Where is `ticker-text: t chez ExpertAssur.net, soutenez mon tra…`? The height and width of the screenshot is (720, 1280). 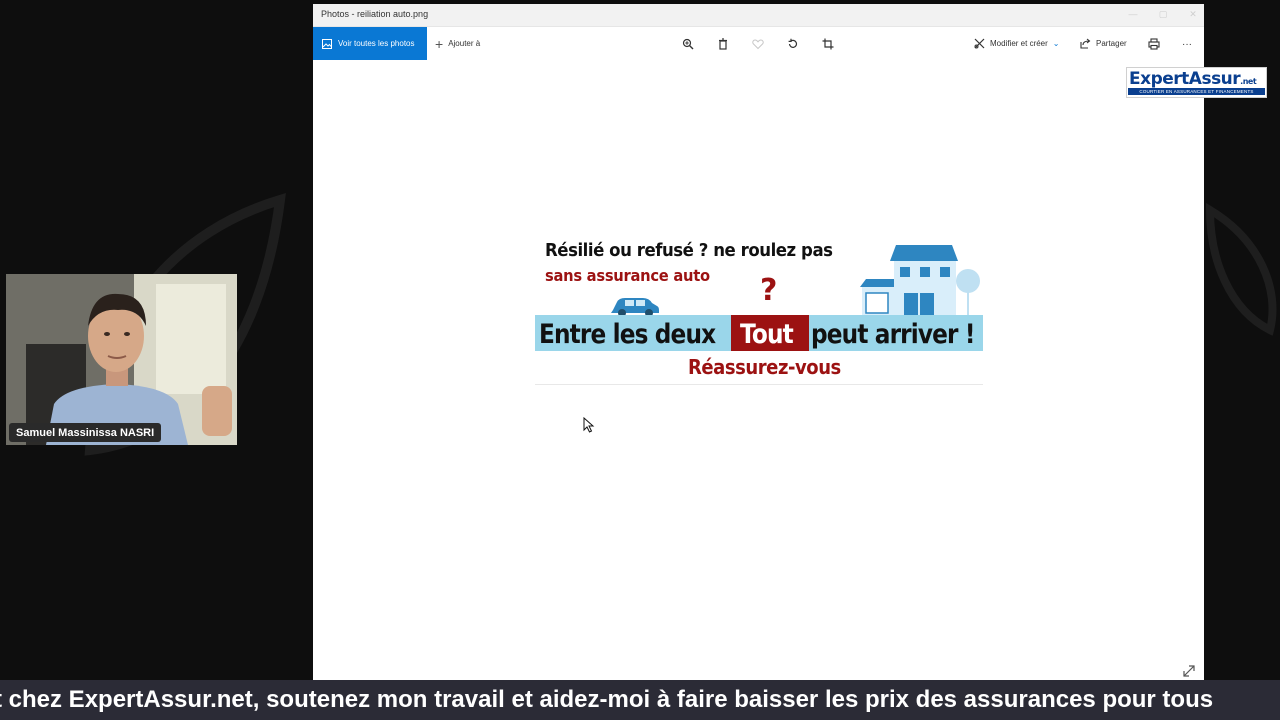
ticker-text: t chez ExpertAssur.net, soutenez mon tra… is located at coordinates (607, 699).